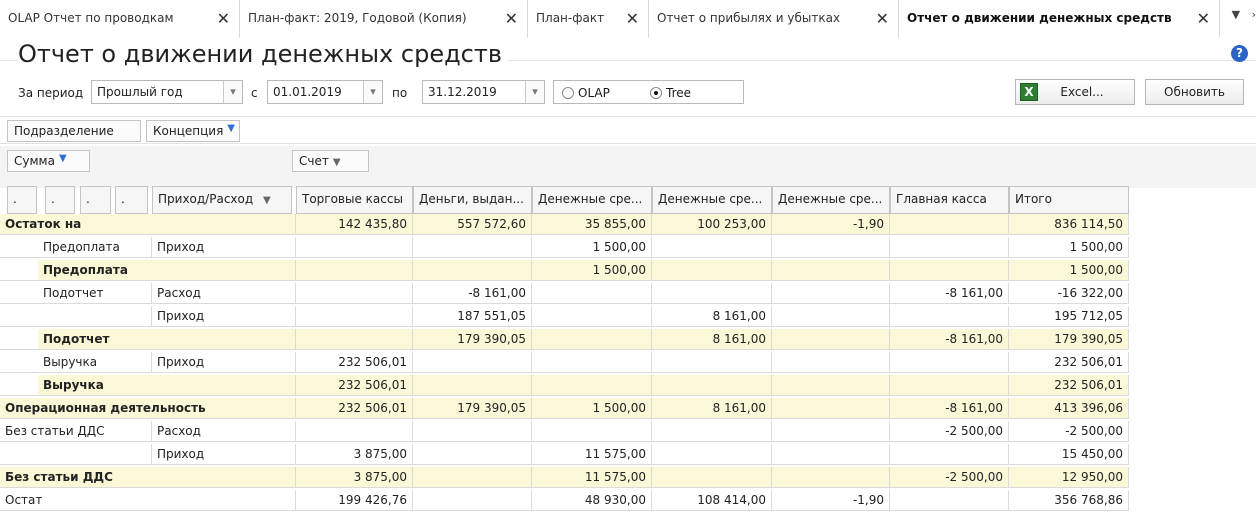 Image resolution: width=1256 pixels, height=517 pixels. I want to click on radio-tree: Tree, so click(670, 93).